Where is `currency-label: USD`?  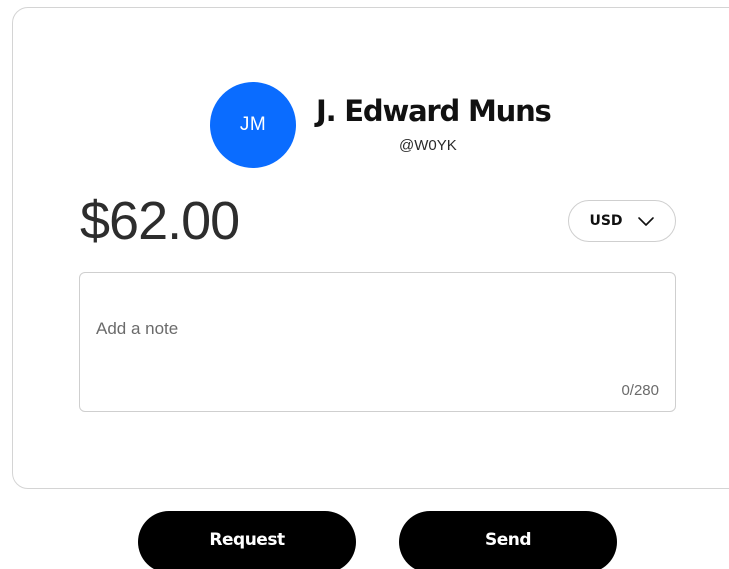
currency-label: USD is located at coordinates (606, 221).